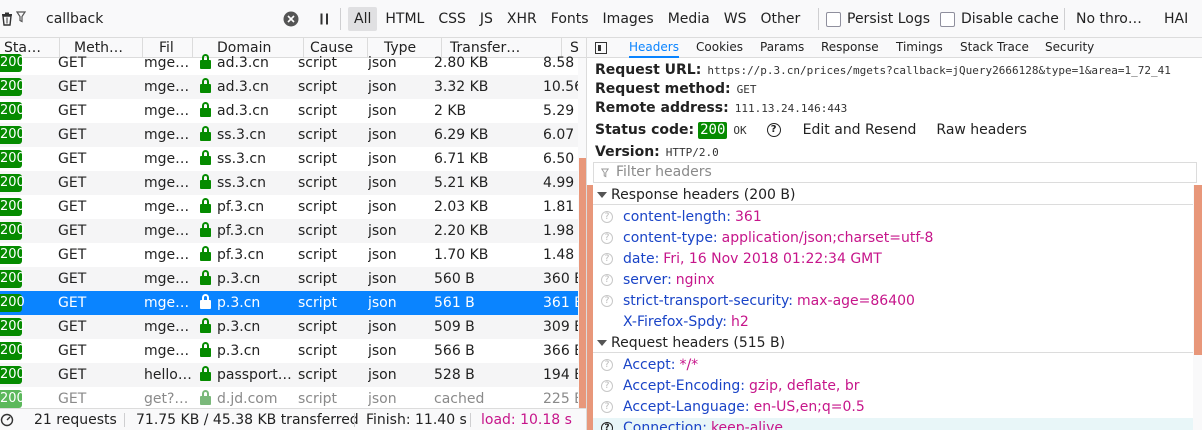  What do you see at coordinates (772, 259) in the screenshot?
I see `header-value: Fri, 16 Nov 2018 01:22:34 GMT` at bounding box center [772, 259].